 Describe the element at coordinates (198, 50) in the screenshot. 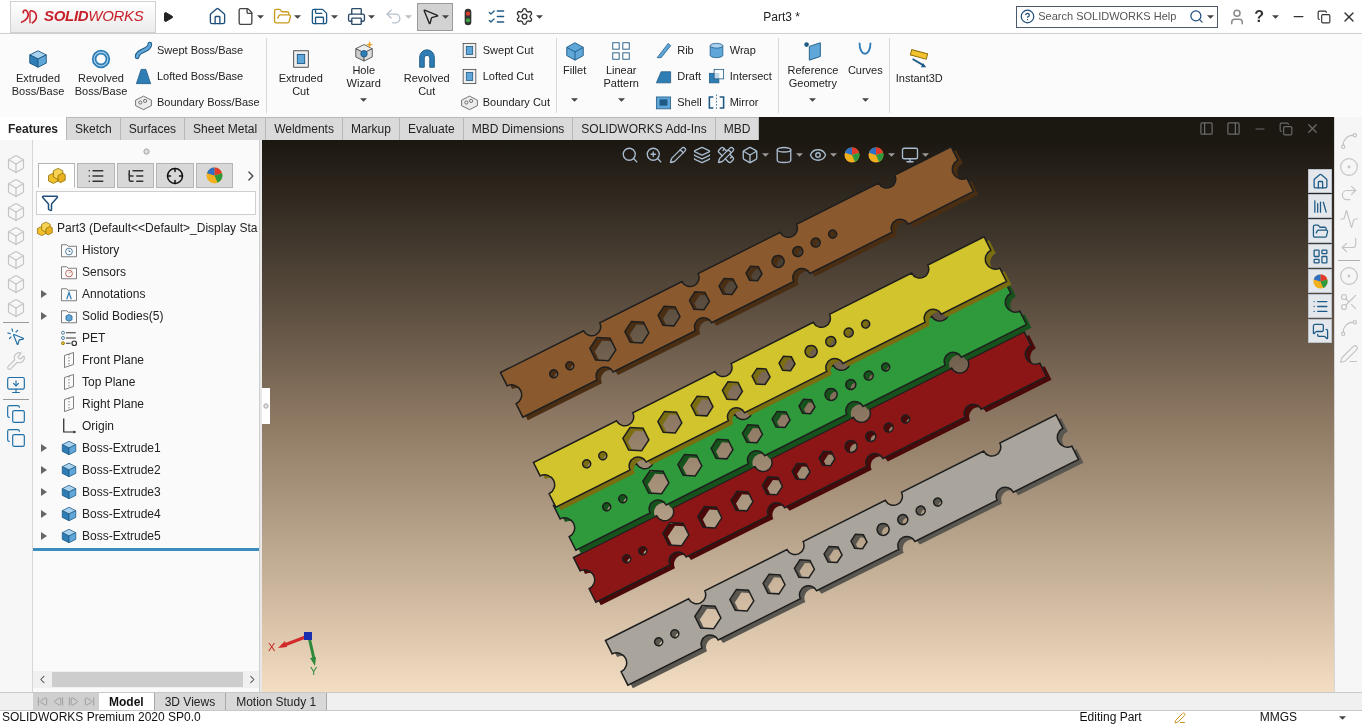

I see `ribbon-button: Swept Boss/Base` at that location.